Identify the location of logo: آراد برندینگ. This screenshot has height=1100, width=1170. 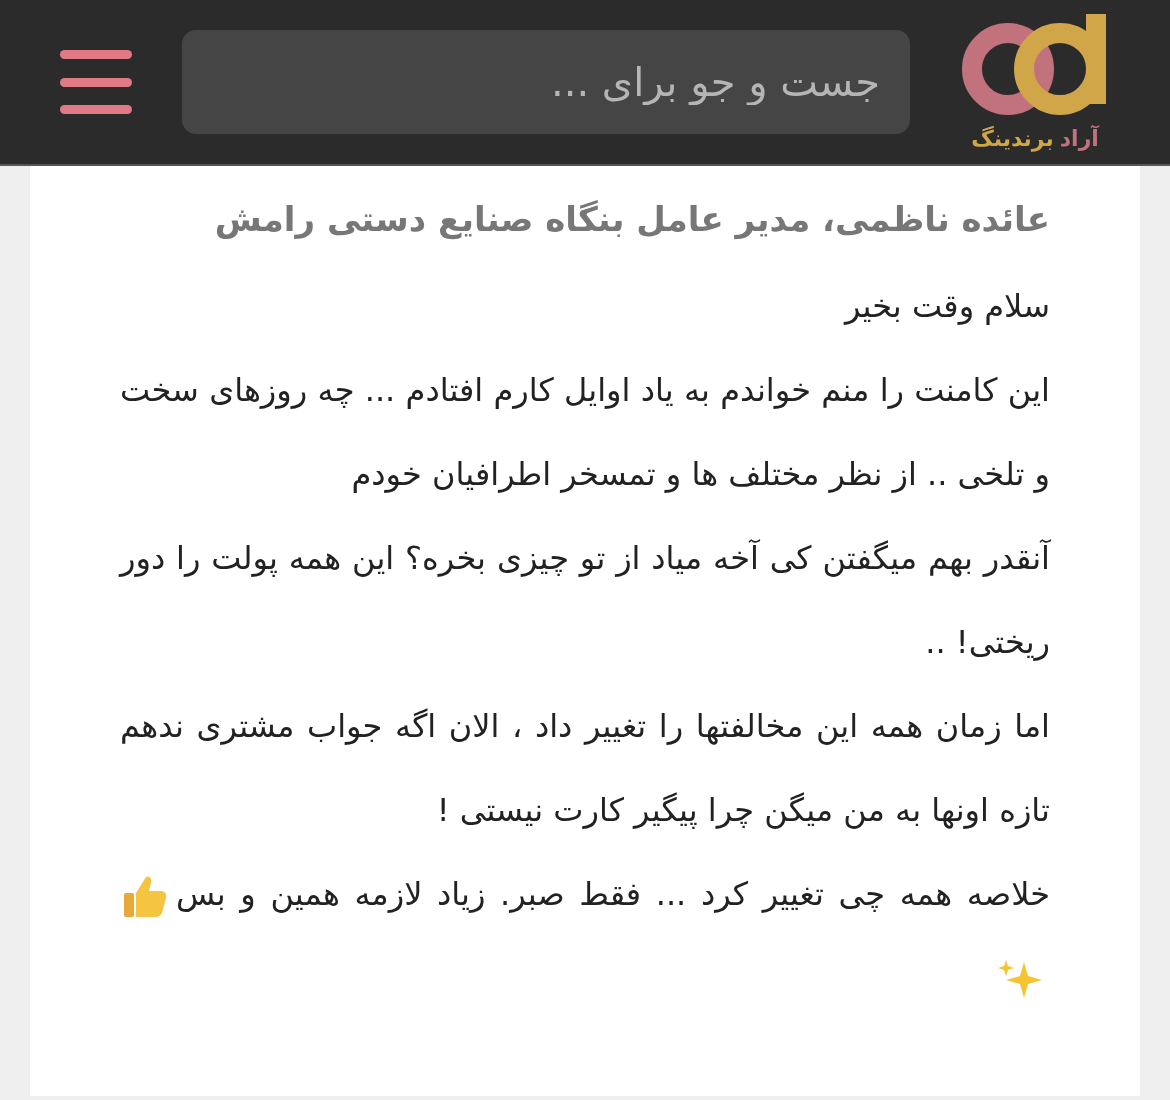
(1035, 82).